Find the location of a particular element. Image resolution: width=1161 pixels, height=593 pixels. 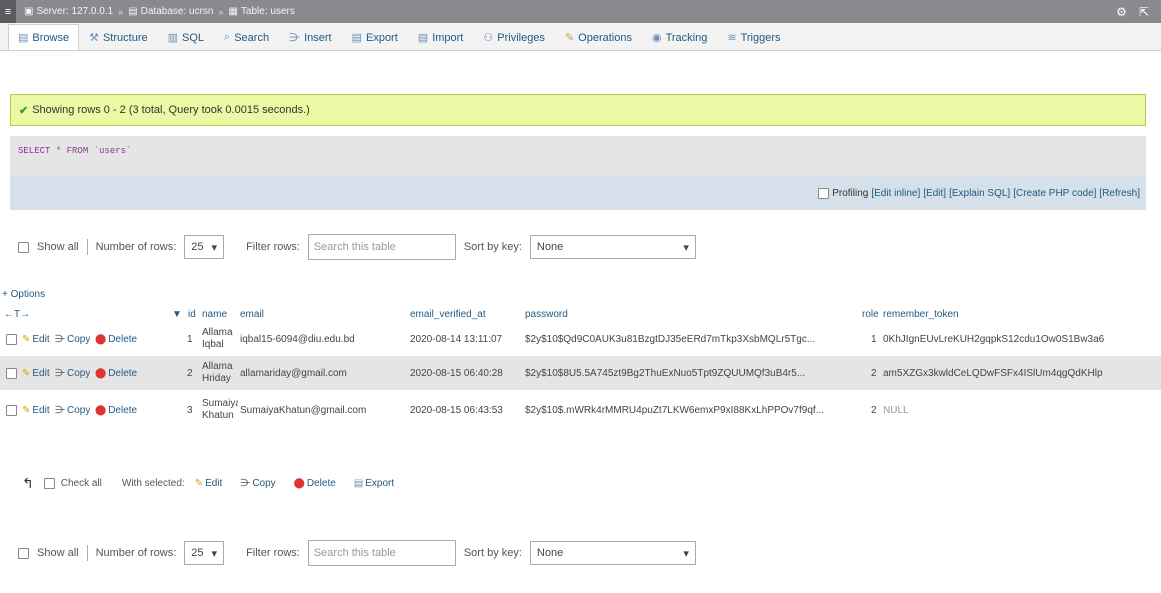

tab-search: ⌕ Search is located at coordinates (246, 37).